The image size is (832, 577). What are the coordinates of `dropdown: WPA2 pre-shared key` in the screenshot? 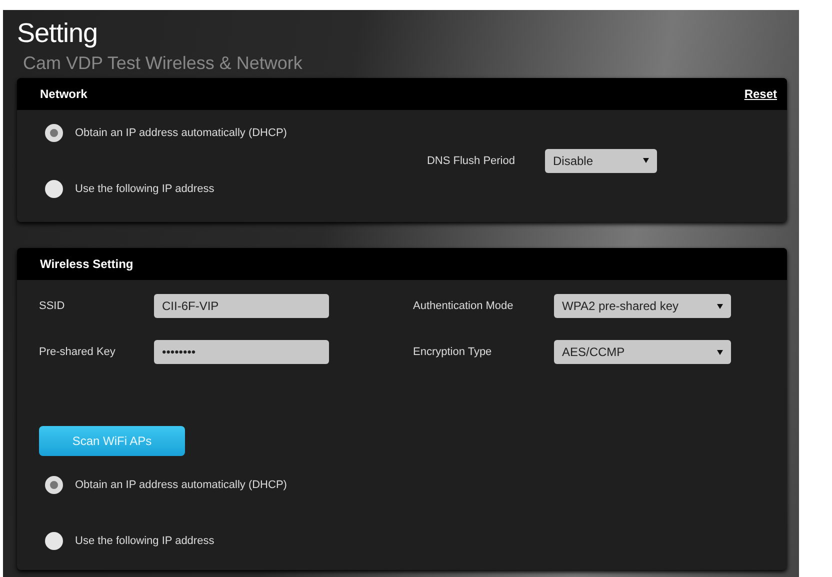 It's located at (642, 306).